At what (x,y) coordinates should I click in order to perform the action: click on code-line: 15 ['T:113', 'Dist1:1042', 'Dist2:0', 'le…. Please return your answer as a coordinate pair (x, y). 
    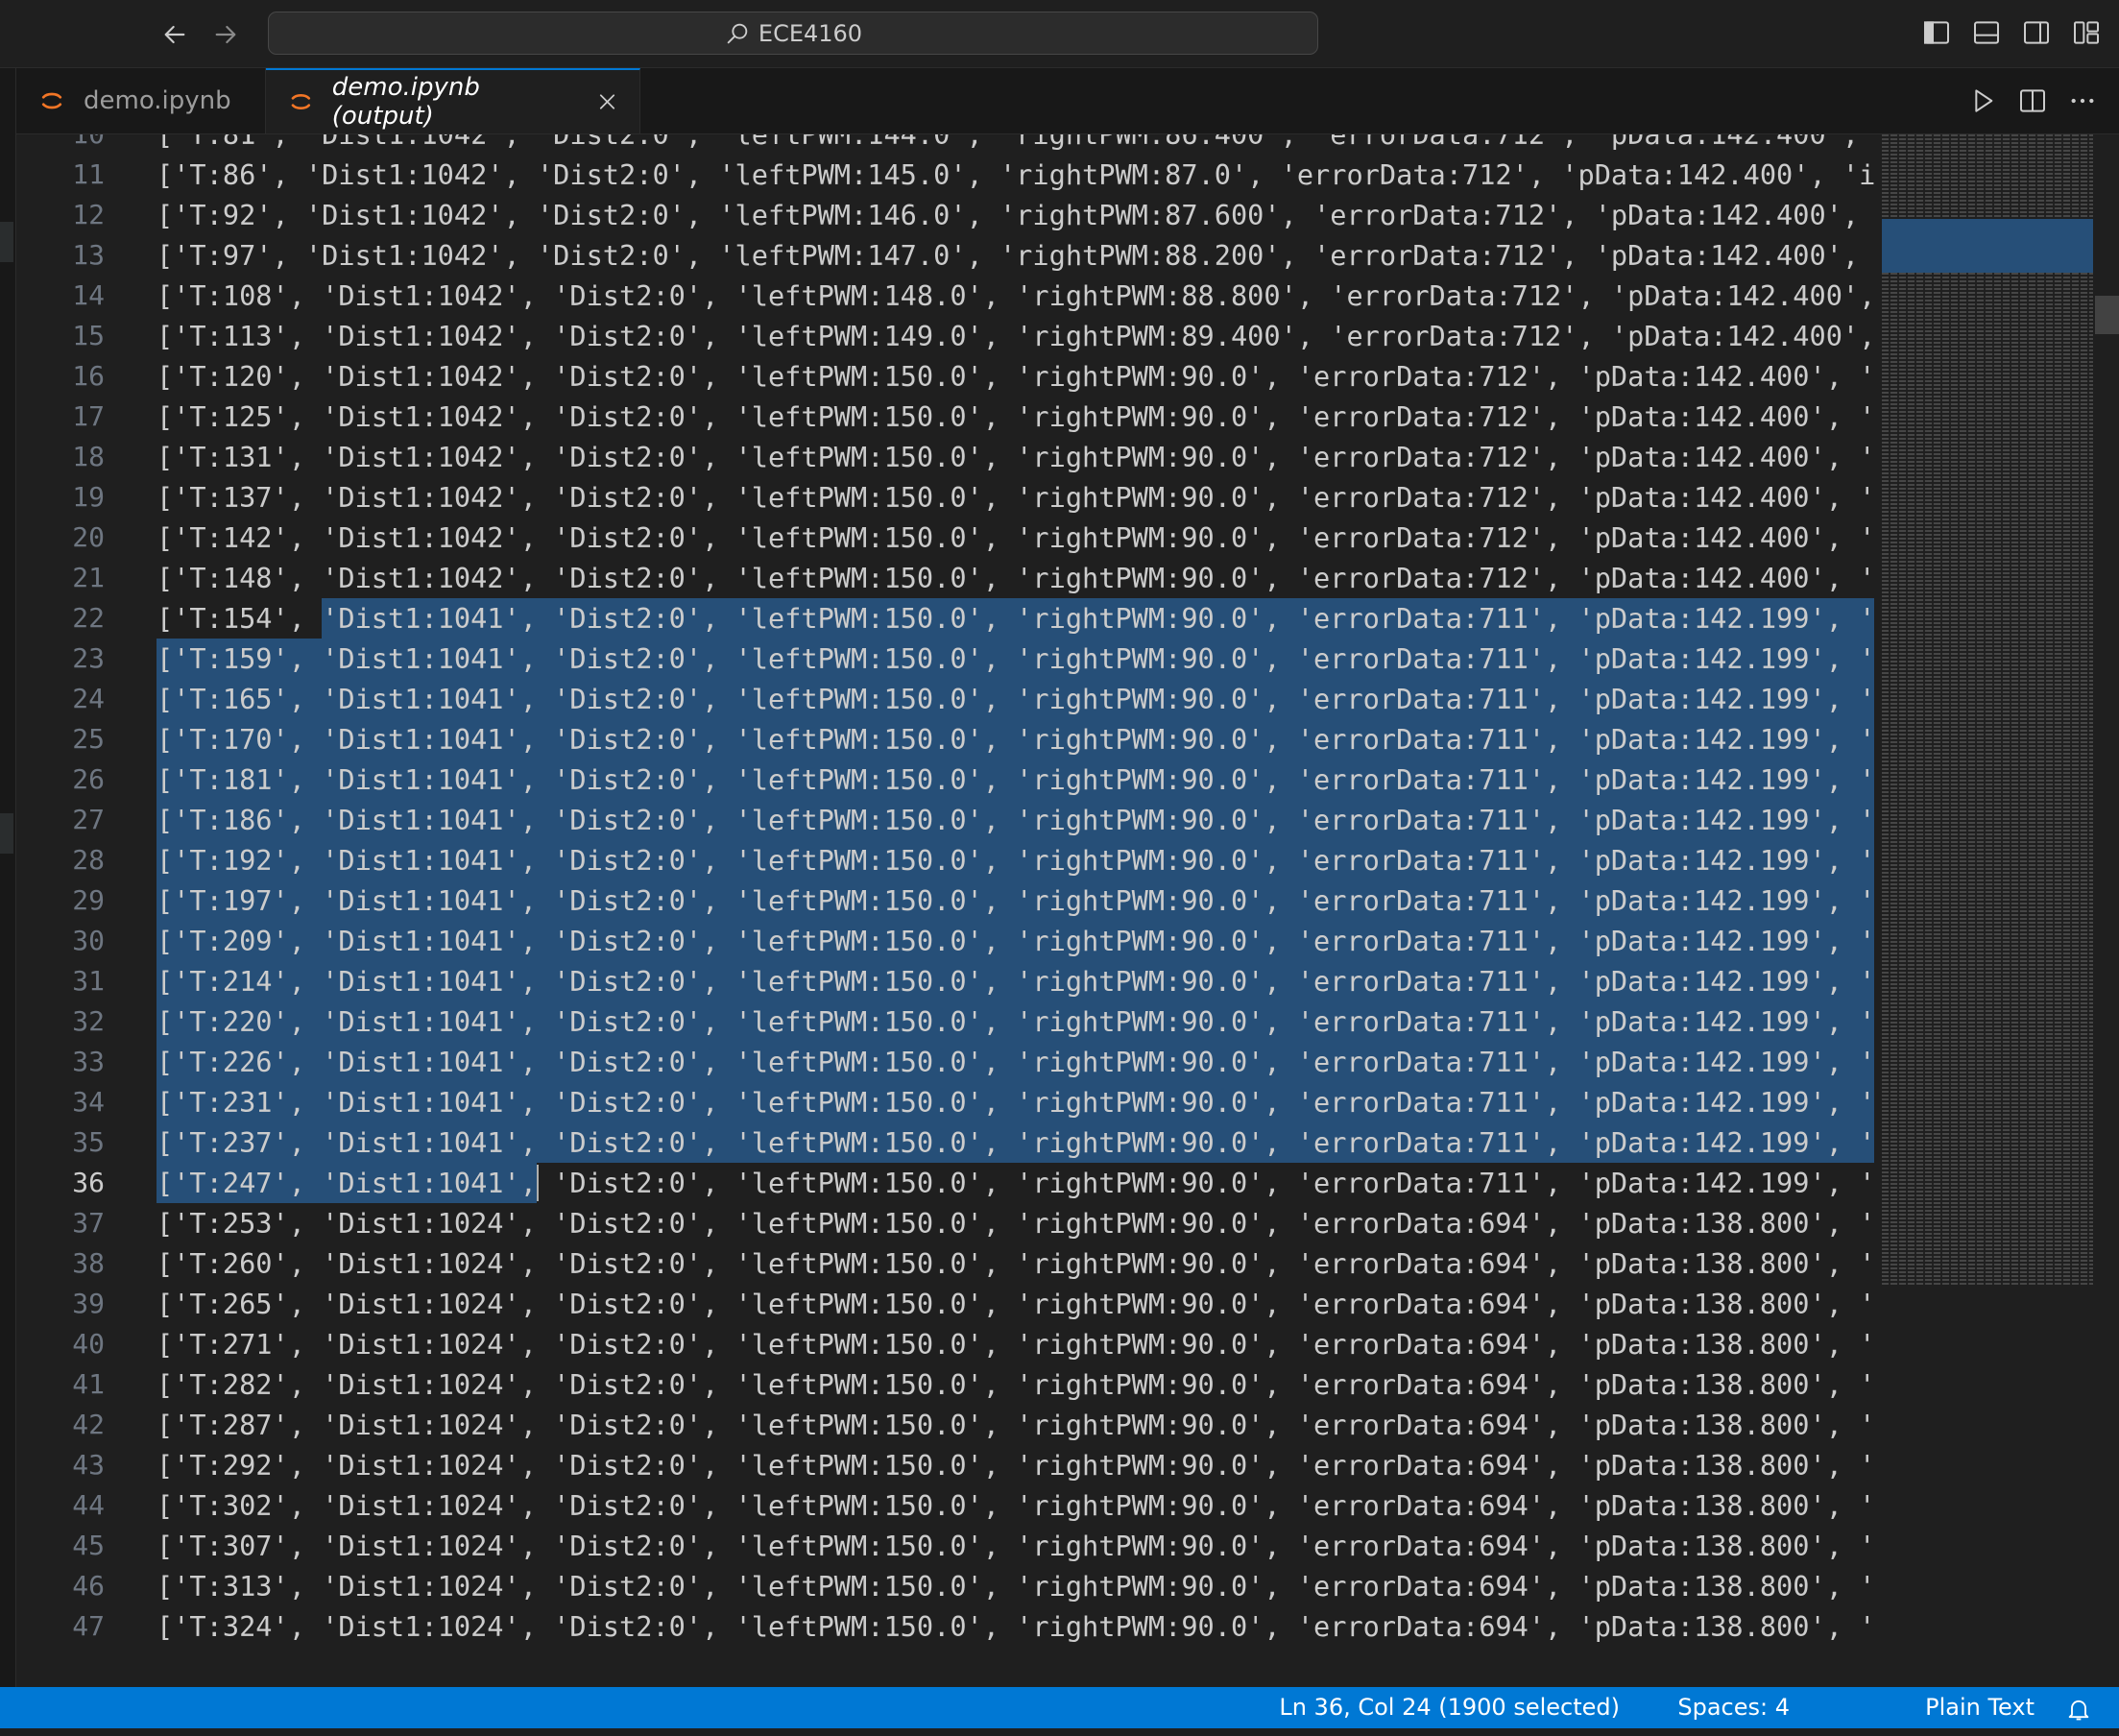
    Looking at the image, I should click on (945, 336).